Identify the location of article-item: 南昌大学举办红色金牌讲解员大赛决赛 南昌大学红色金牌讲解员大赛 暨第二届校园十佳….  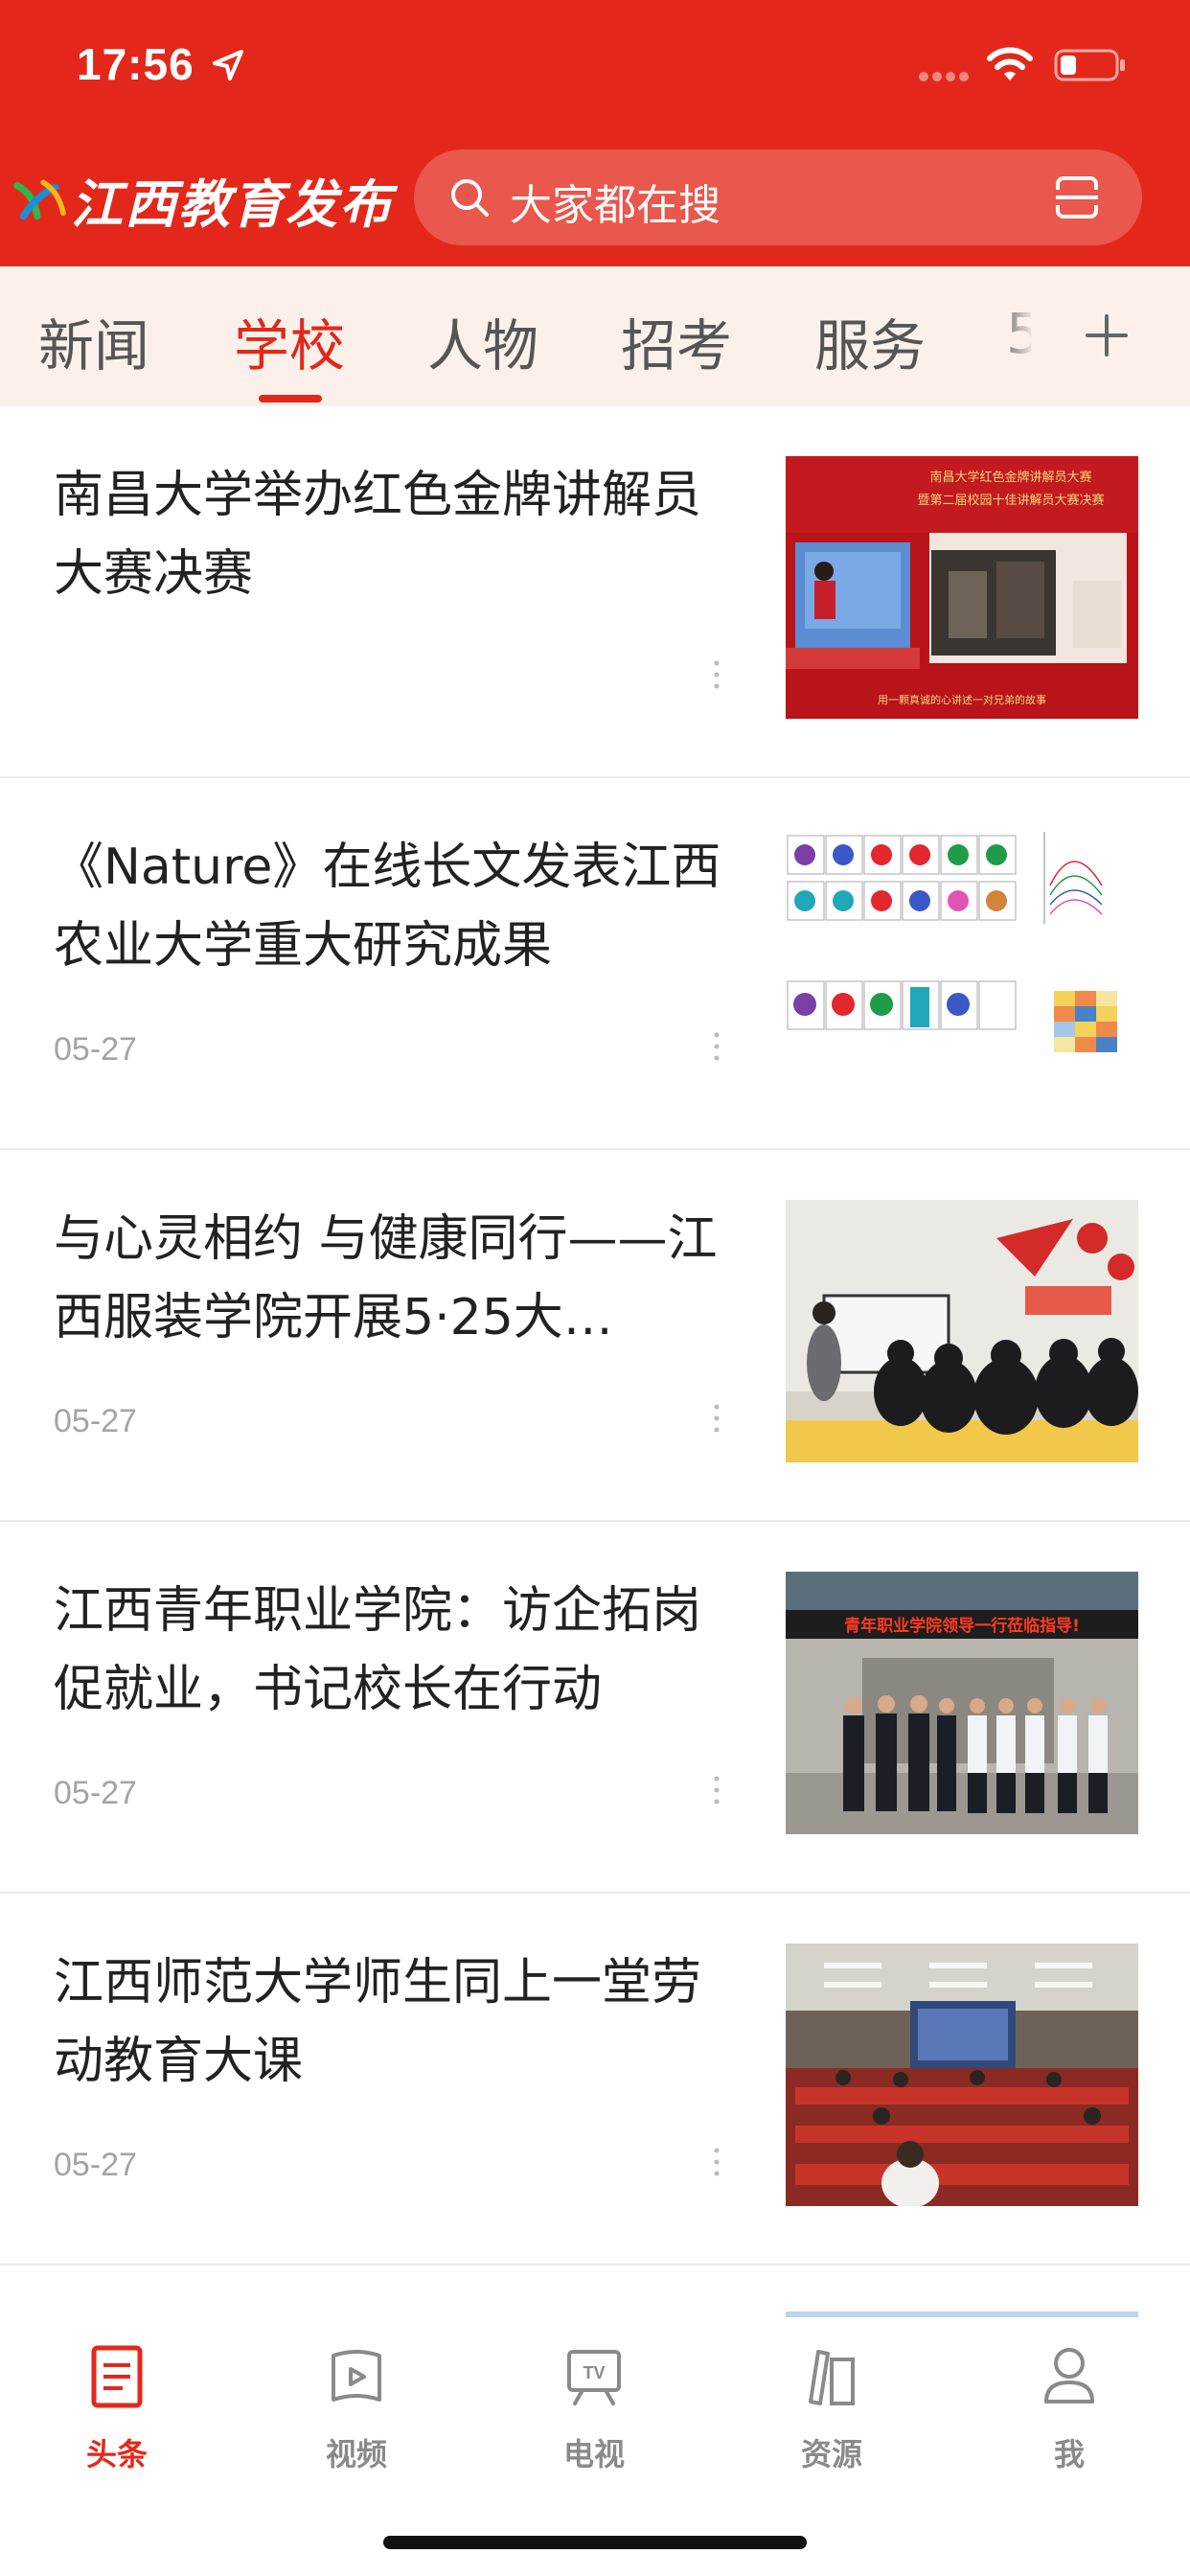
(595, 592).